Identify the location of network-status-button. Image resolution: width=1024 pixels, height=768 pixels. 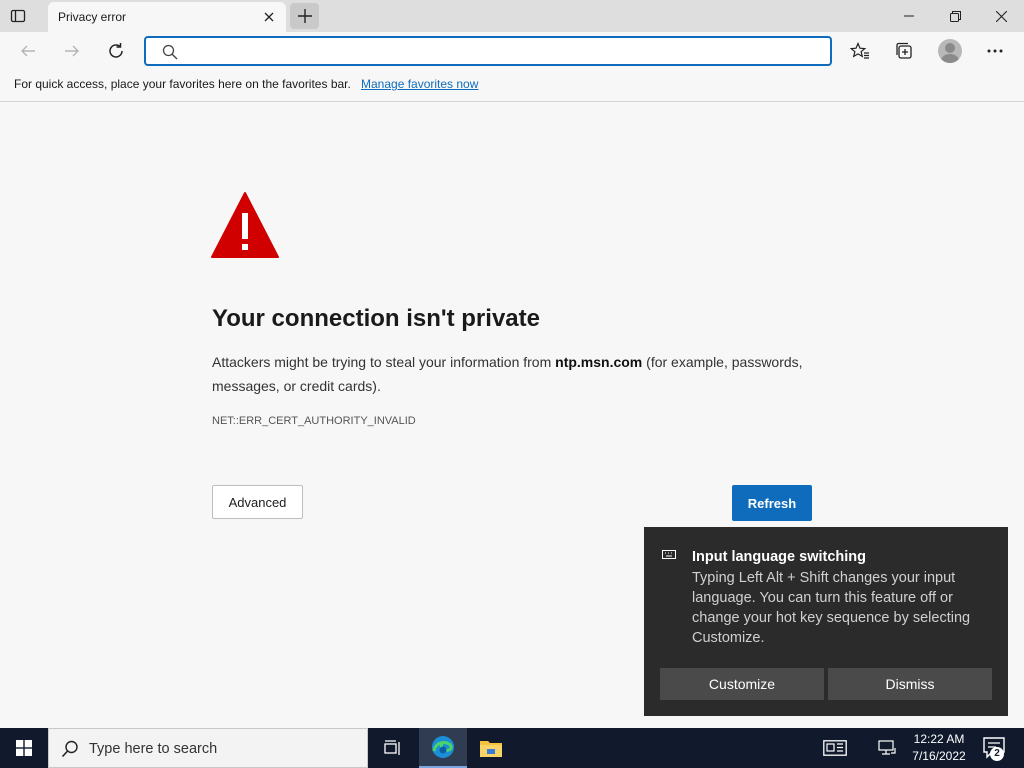
(887, 748).